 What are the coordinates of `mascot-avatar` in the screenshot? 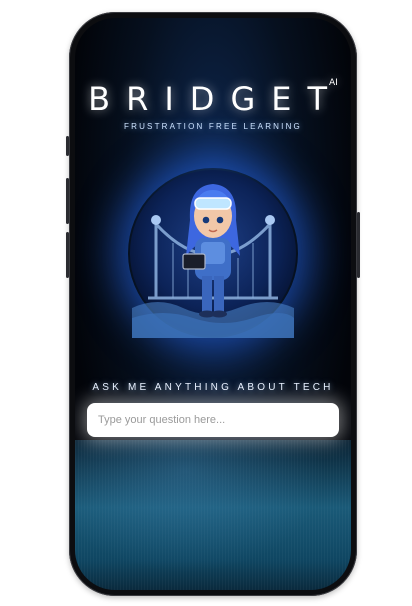 It's located at (213, 253).